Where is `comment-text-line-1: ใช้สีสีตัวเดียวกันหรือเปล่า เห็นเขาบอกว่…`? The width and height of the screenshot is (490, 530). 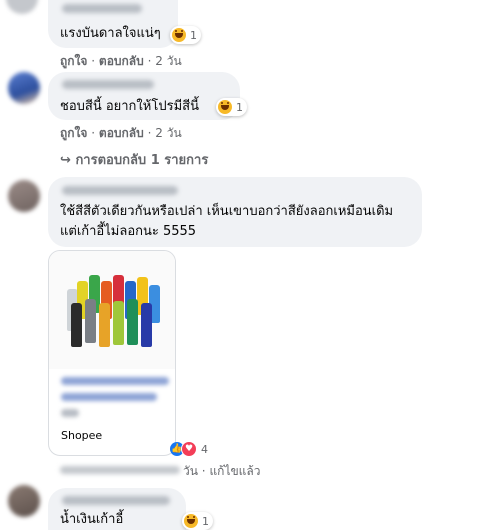 comment-text-line-1: ใช้สีสีตัวเดียวกันหรือเปล่า เห็นเขาบอกว่… is located at coordinates (227, 211).